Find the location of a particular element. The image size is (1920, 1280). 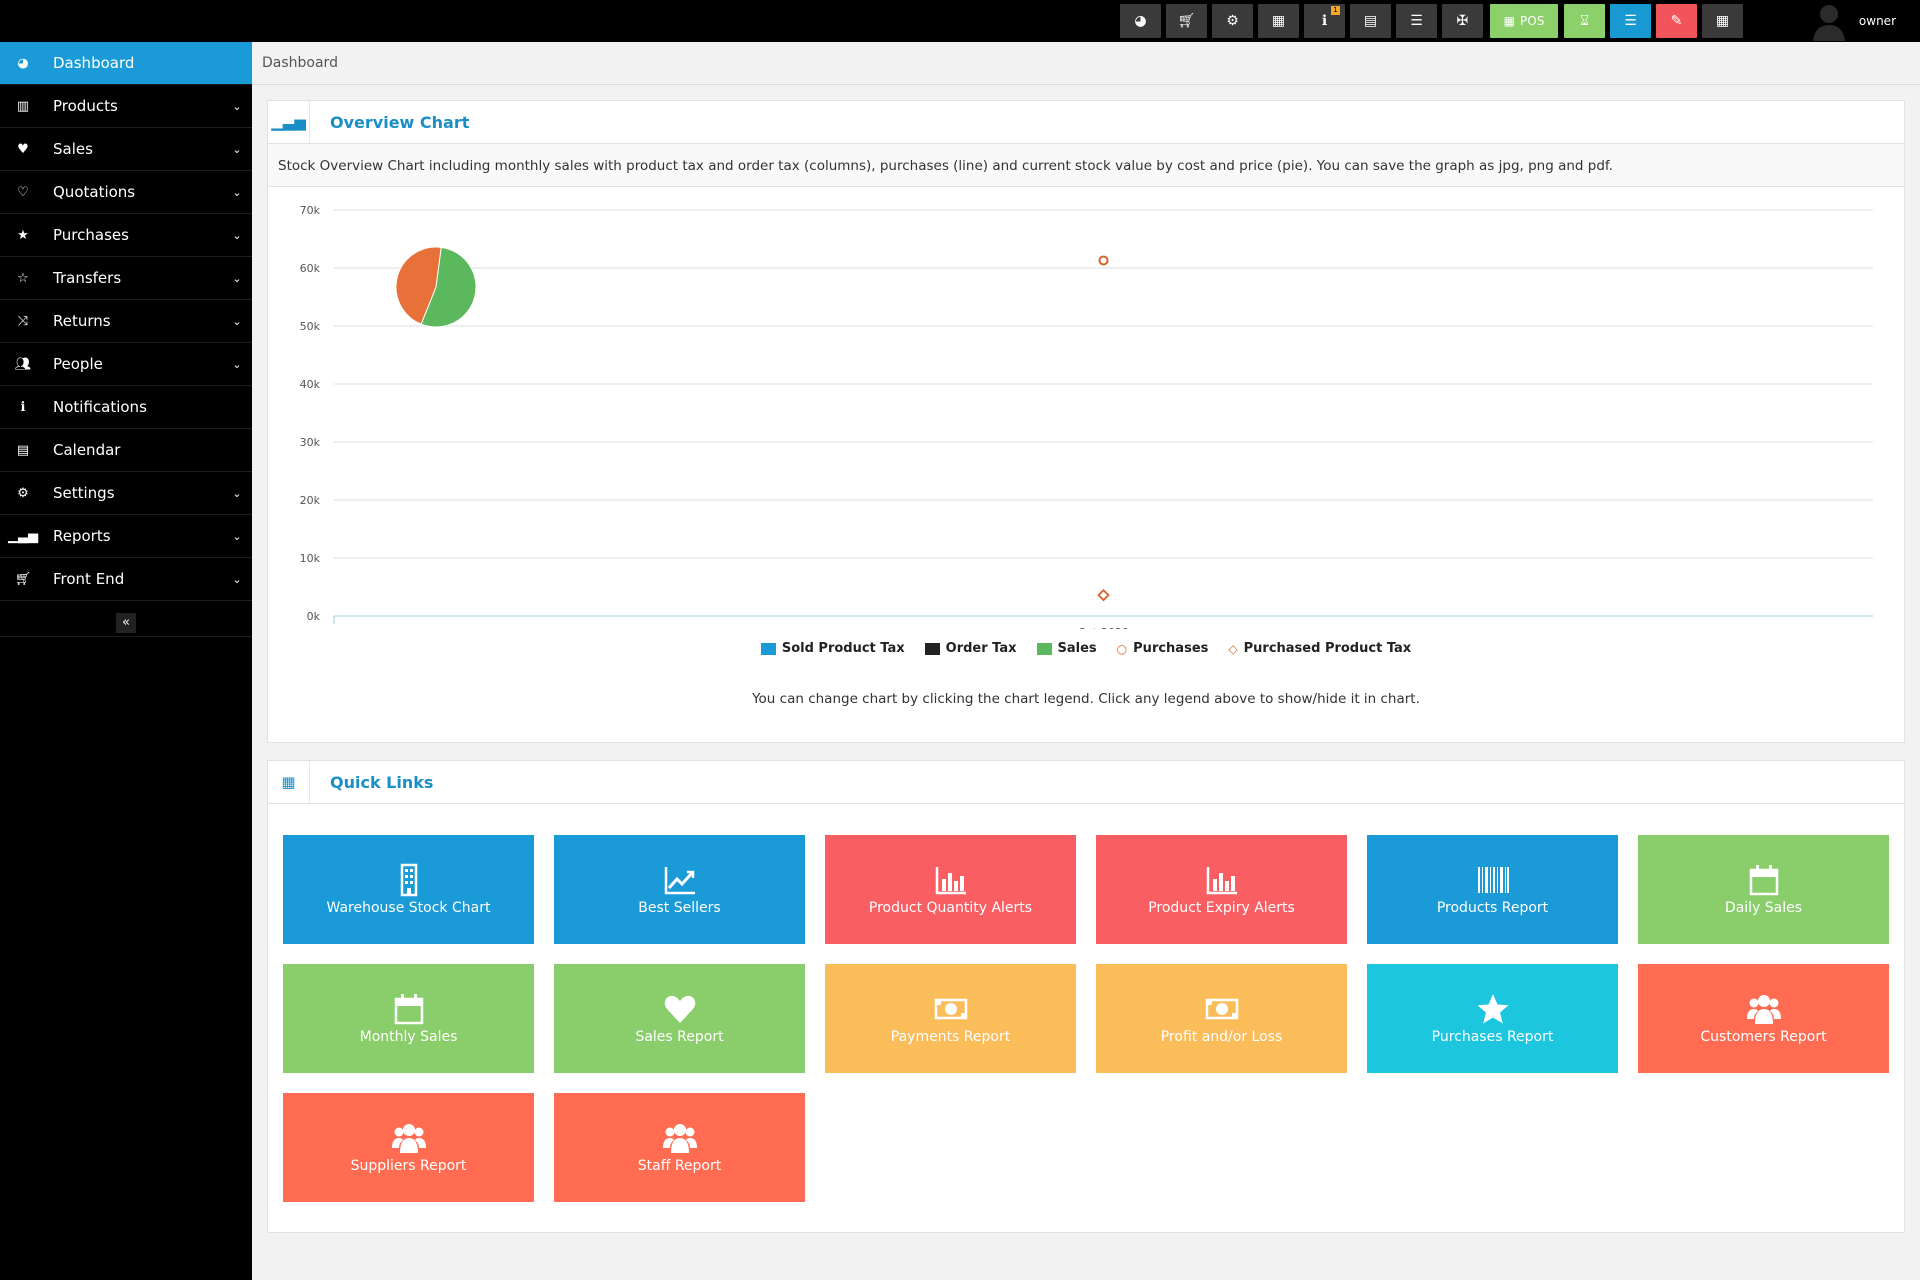

overview-chart-title: Overview Chart is located at coordinates (400, 122).